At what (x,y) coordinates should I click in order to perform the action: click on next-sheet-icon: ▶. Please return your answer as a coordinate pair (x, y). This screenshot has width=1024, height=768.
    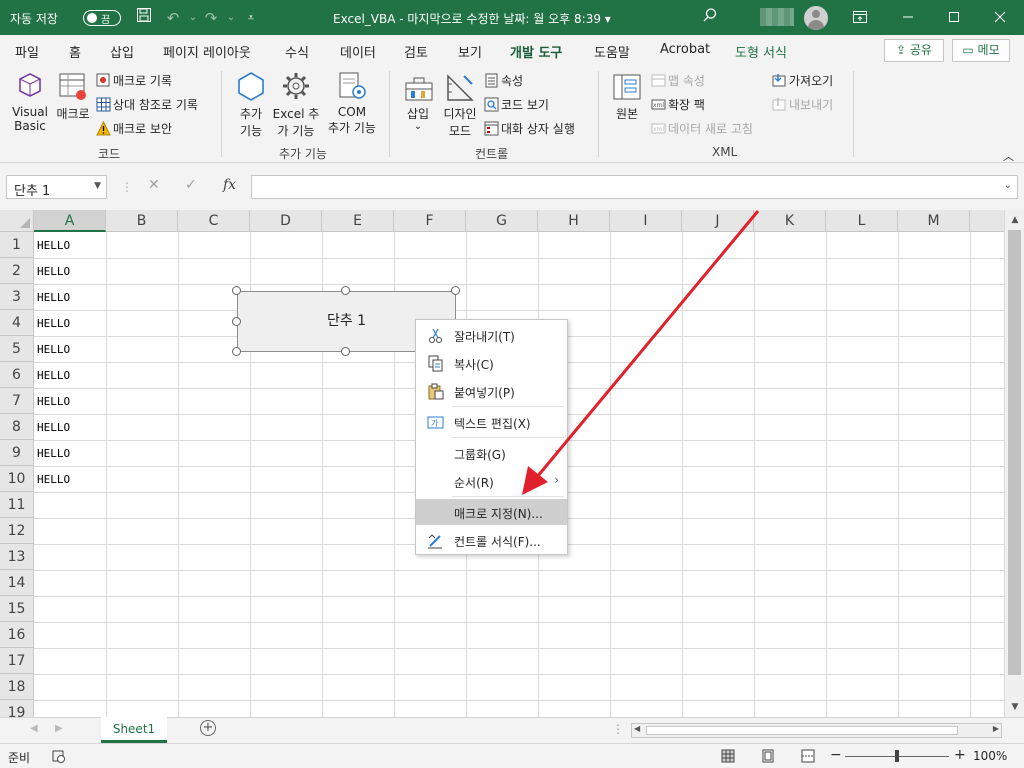
    Looking at the image, I should click on (59, 728).